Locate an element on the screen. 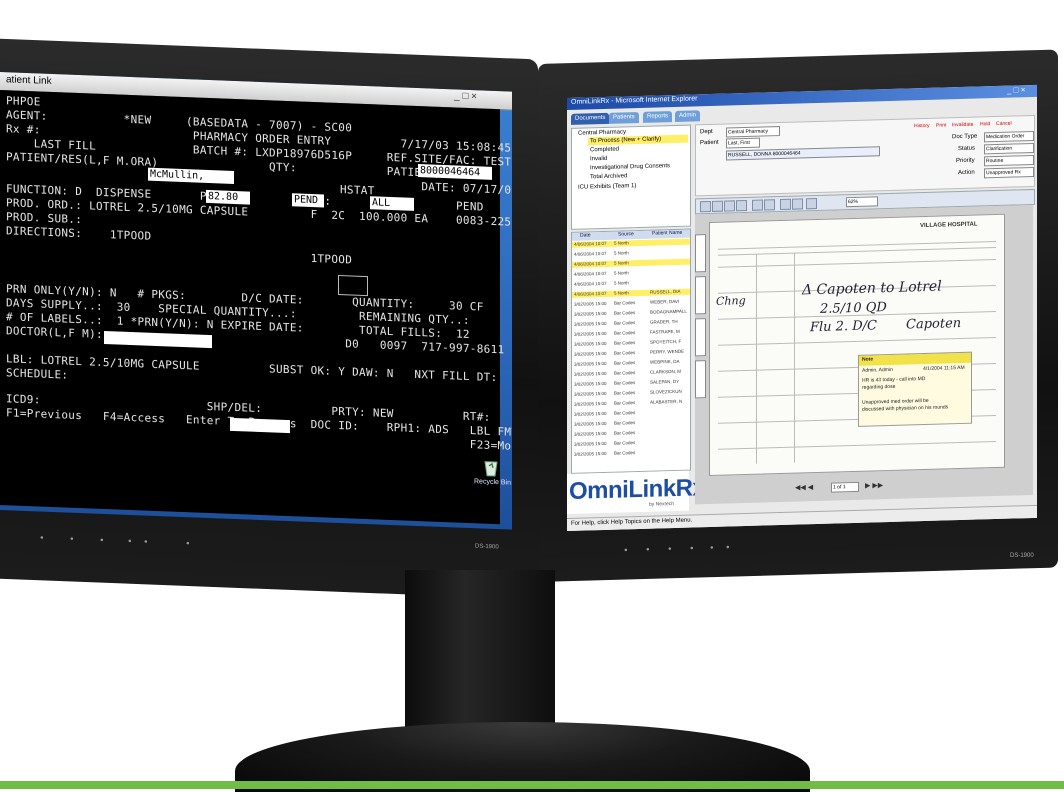 This screenshot has width=1064, height=792. action-label: Action is located at coordinates (966, 173).